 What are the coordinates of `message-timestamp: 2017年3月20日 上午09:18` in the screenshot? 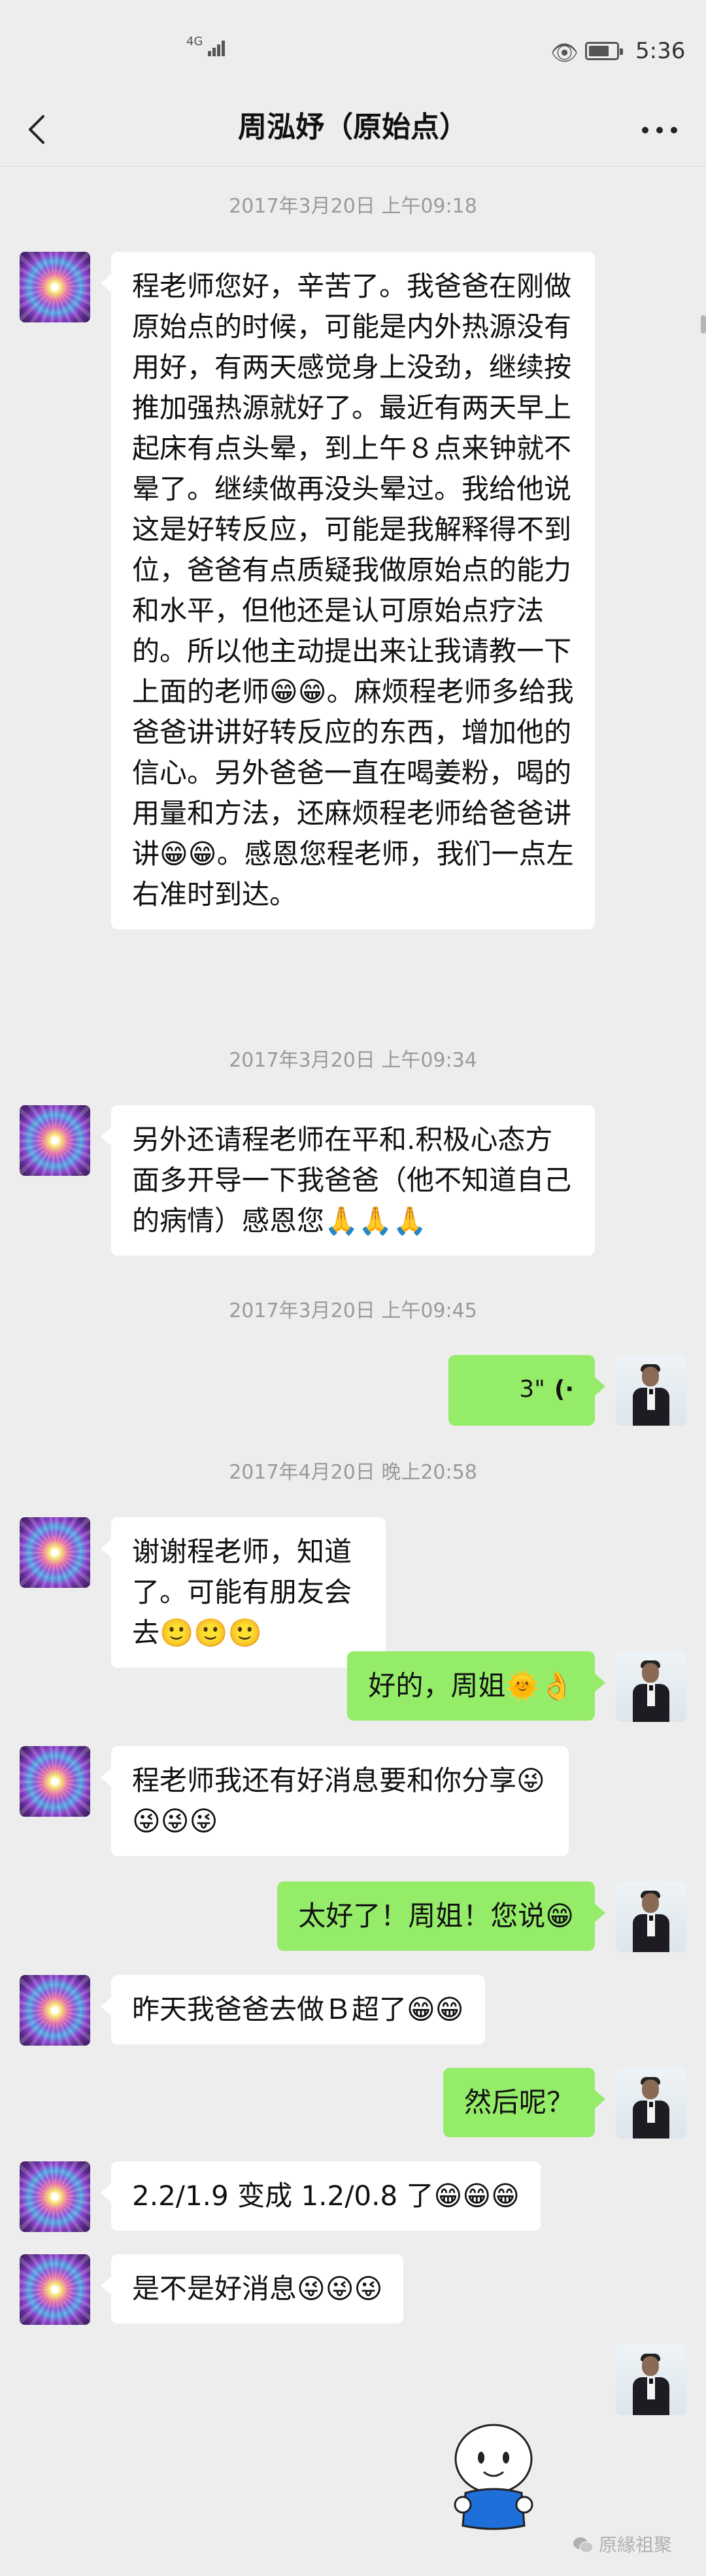 It's located at (353, 206).